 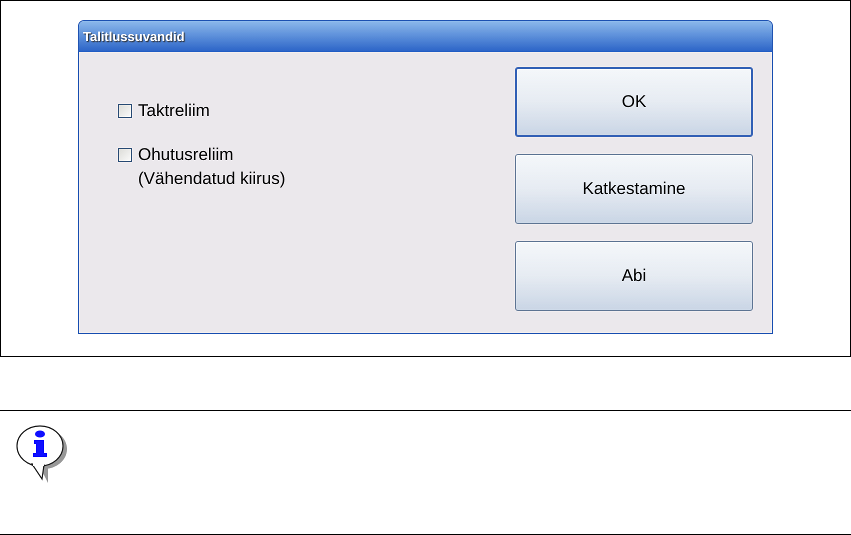 I want to click on dialog-button: Katkestamine, so click(x=634, y=189).